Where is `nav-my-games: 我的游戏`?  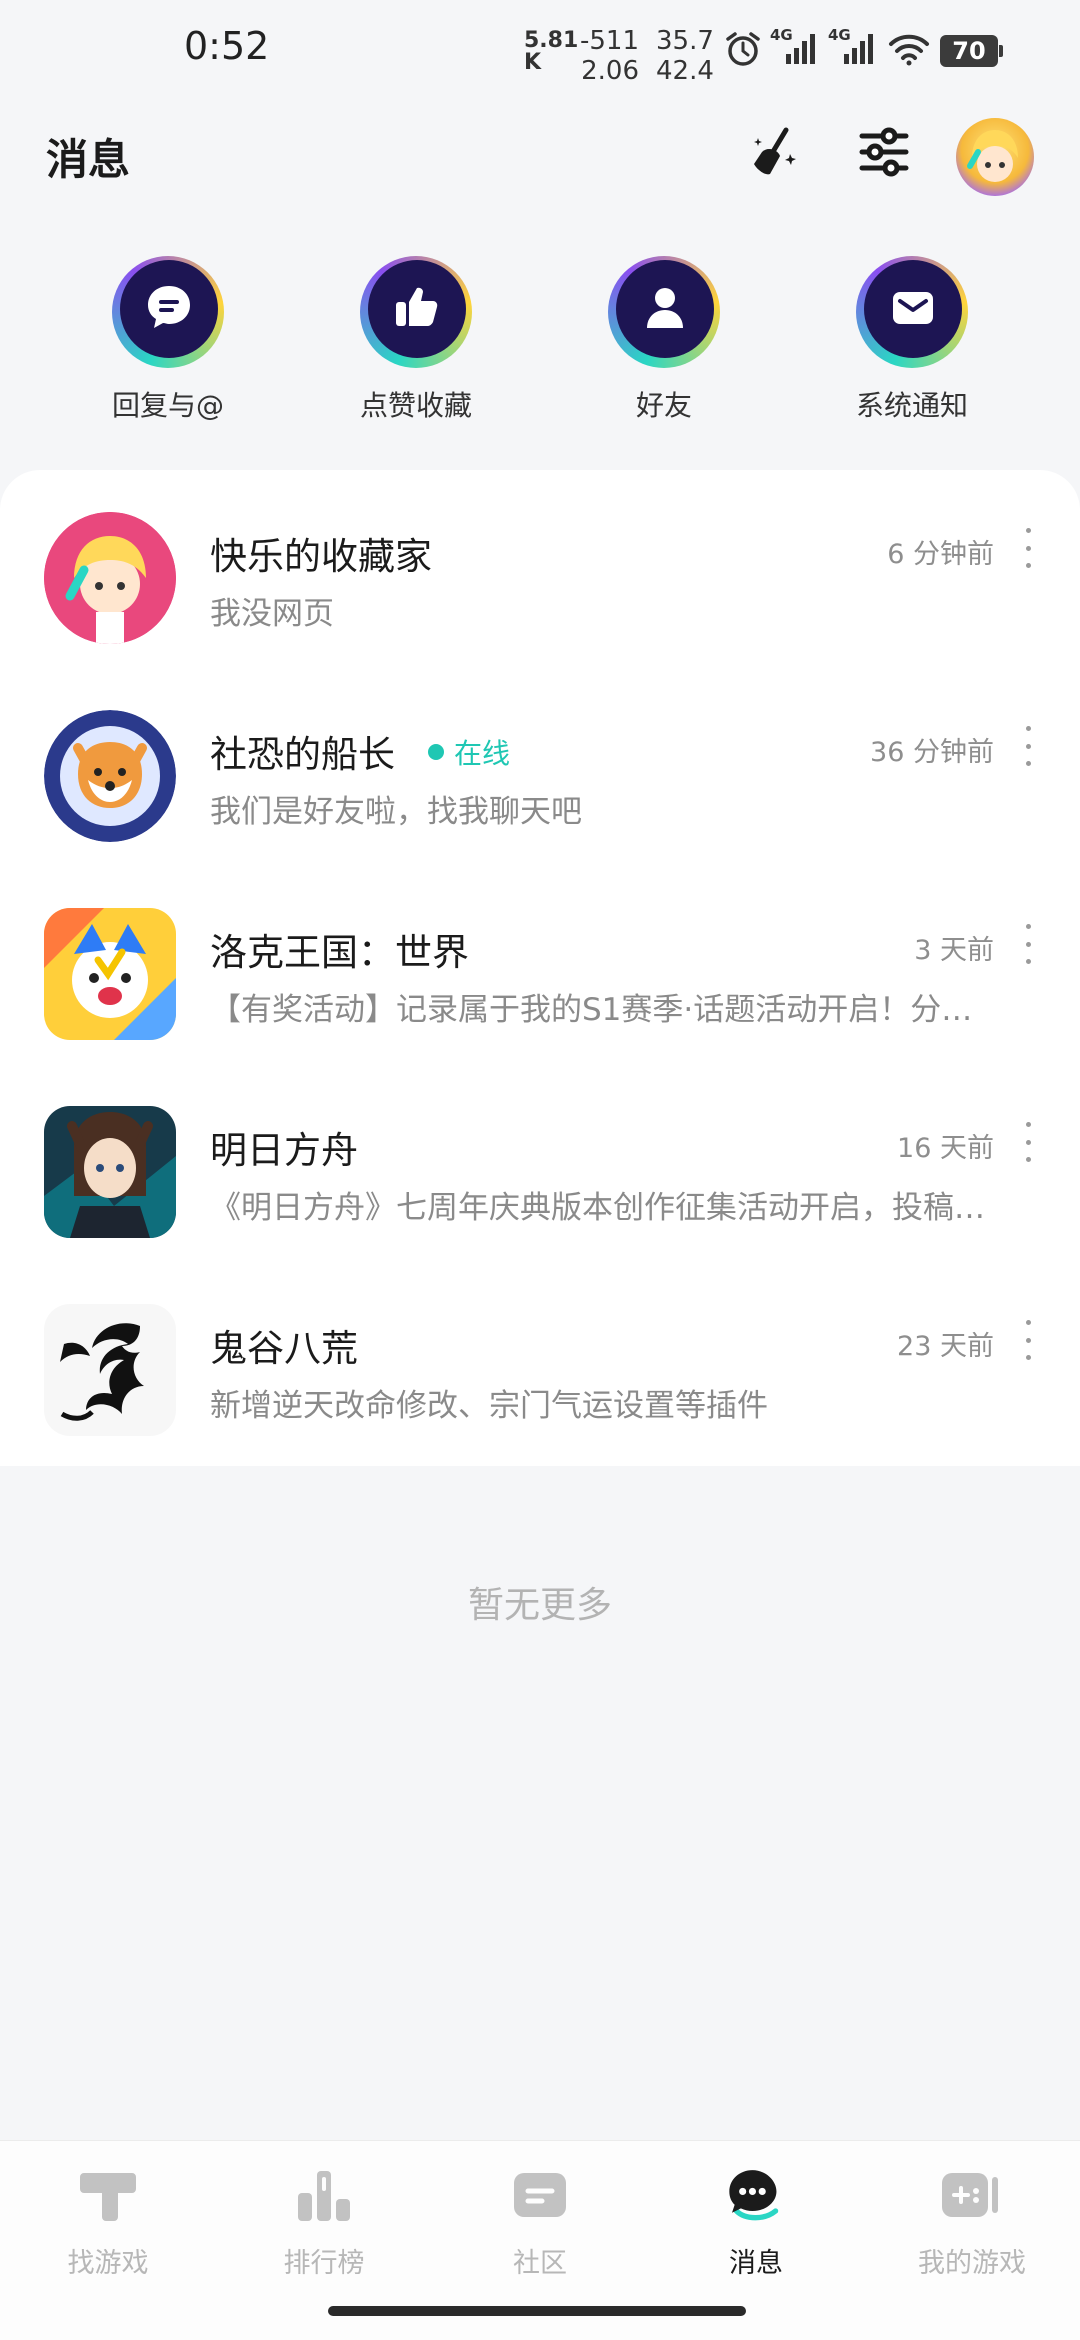 nav-my-games: 我的游戏 is located at coordinates (972, 2221).